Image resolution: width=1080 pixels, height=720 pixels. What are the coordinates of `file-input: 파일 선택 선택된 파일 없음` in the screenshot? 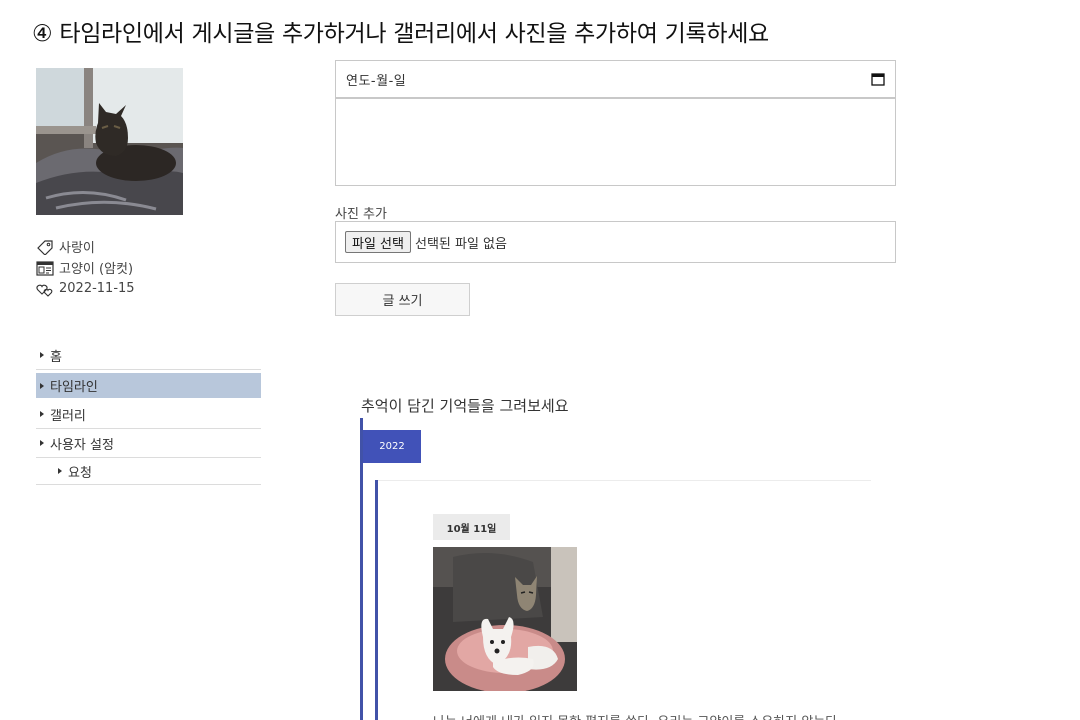 It's located at (615, 242).